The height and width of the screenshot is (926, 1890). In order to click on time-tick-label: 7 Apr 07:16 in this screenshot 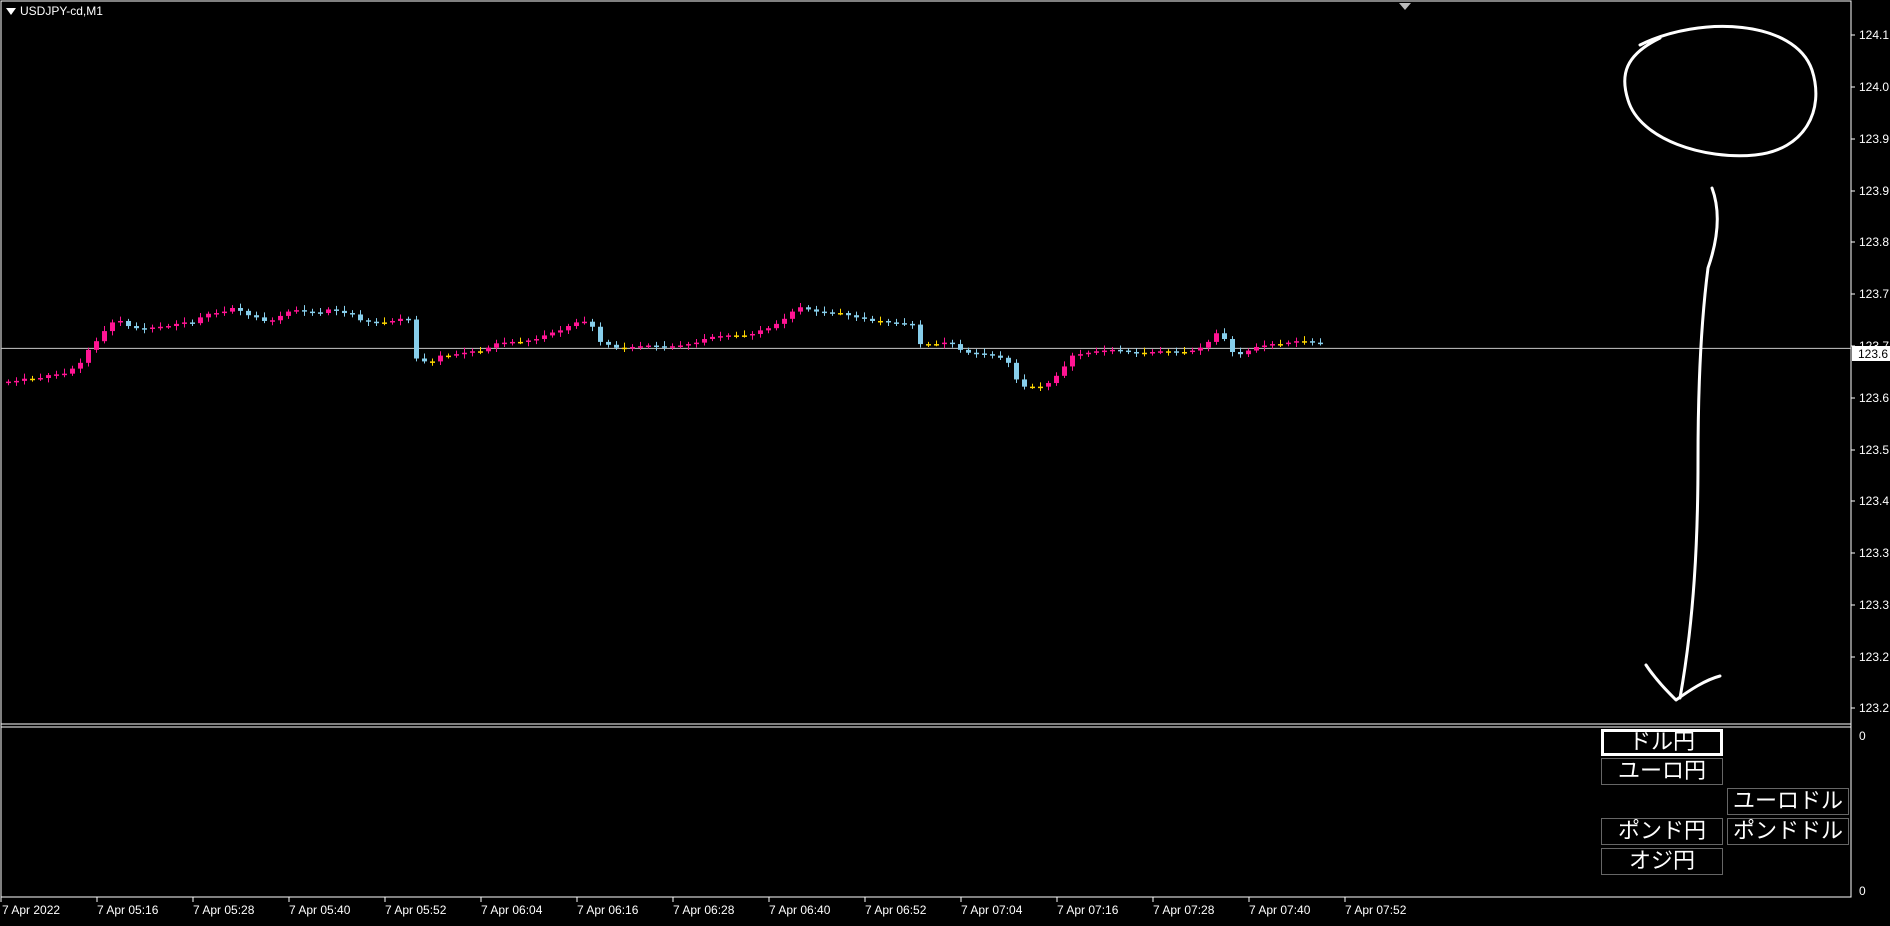, I will do `click(1088, 910)`.